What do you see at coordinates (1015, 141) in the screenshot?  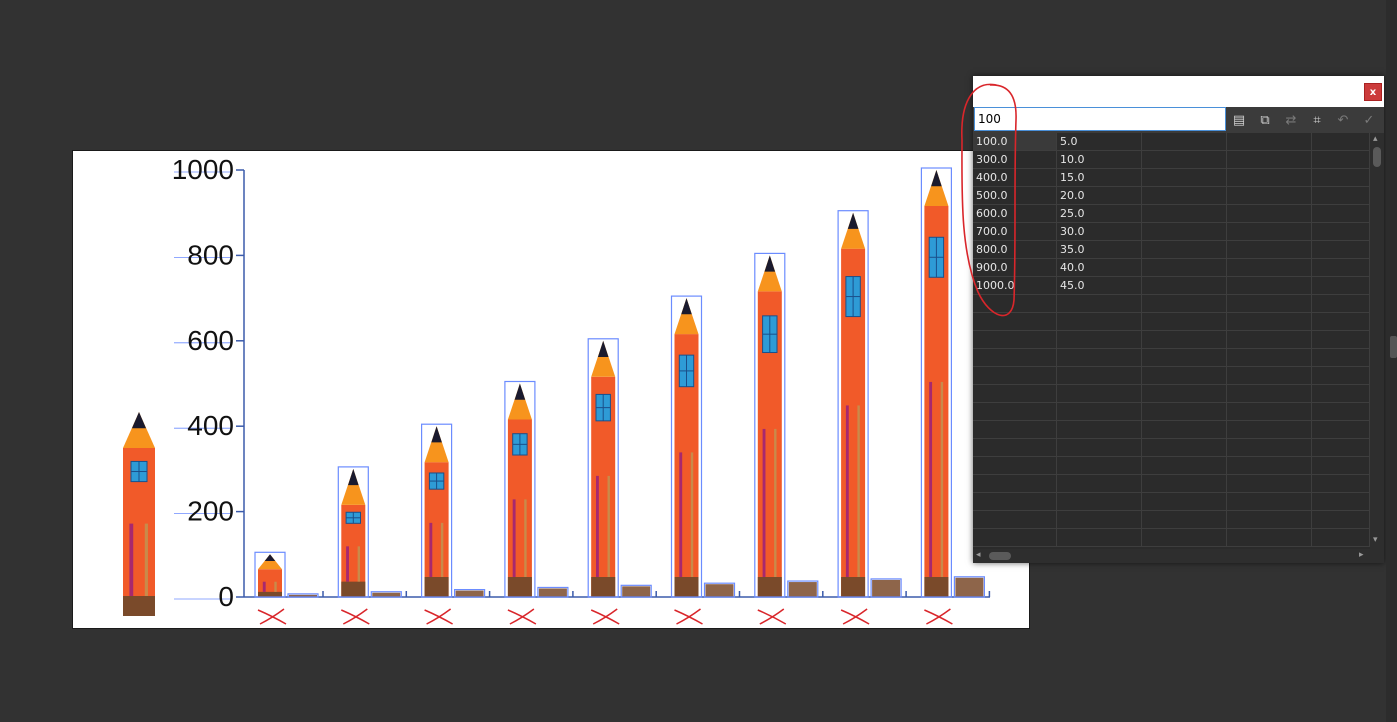 I see `table-cell: 100.0` at bounding box center [1015, 141].